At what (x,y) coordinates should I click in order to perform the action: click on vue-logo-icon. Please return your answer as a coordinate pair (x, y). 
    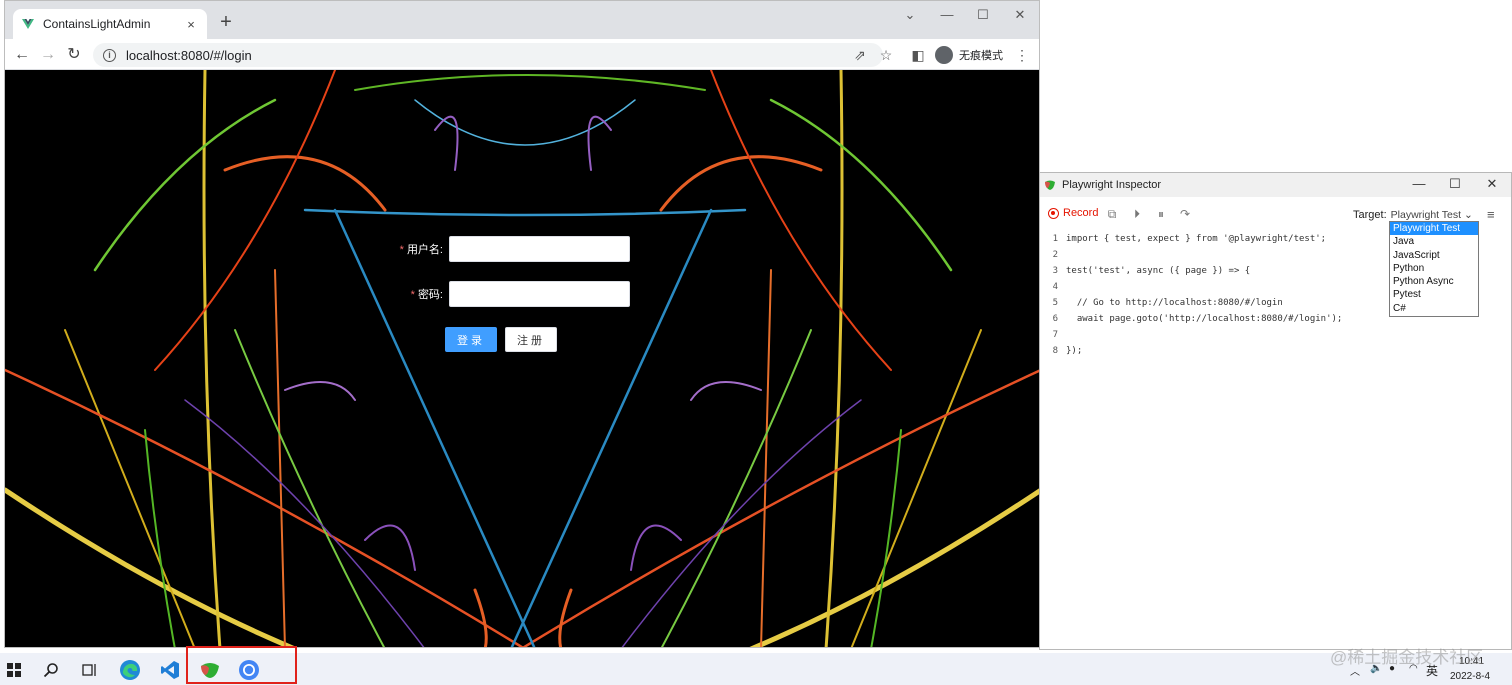
    Looking at the image, I should click on (28, 24).